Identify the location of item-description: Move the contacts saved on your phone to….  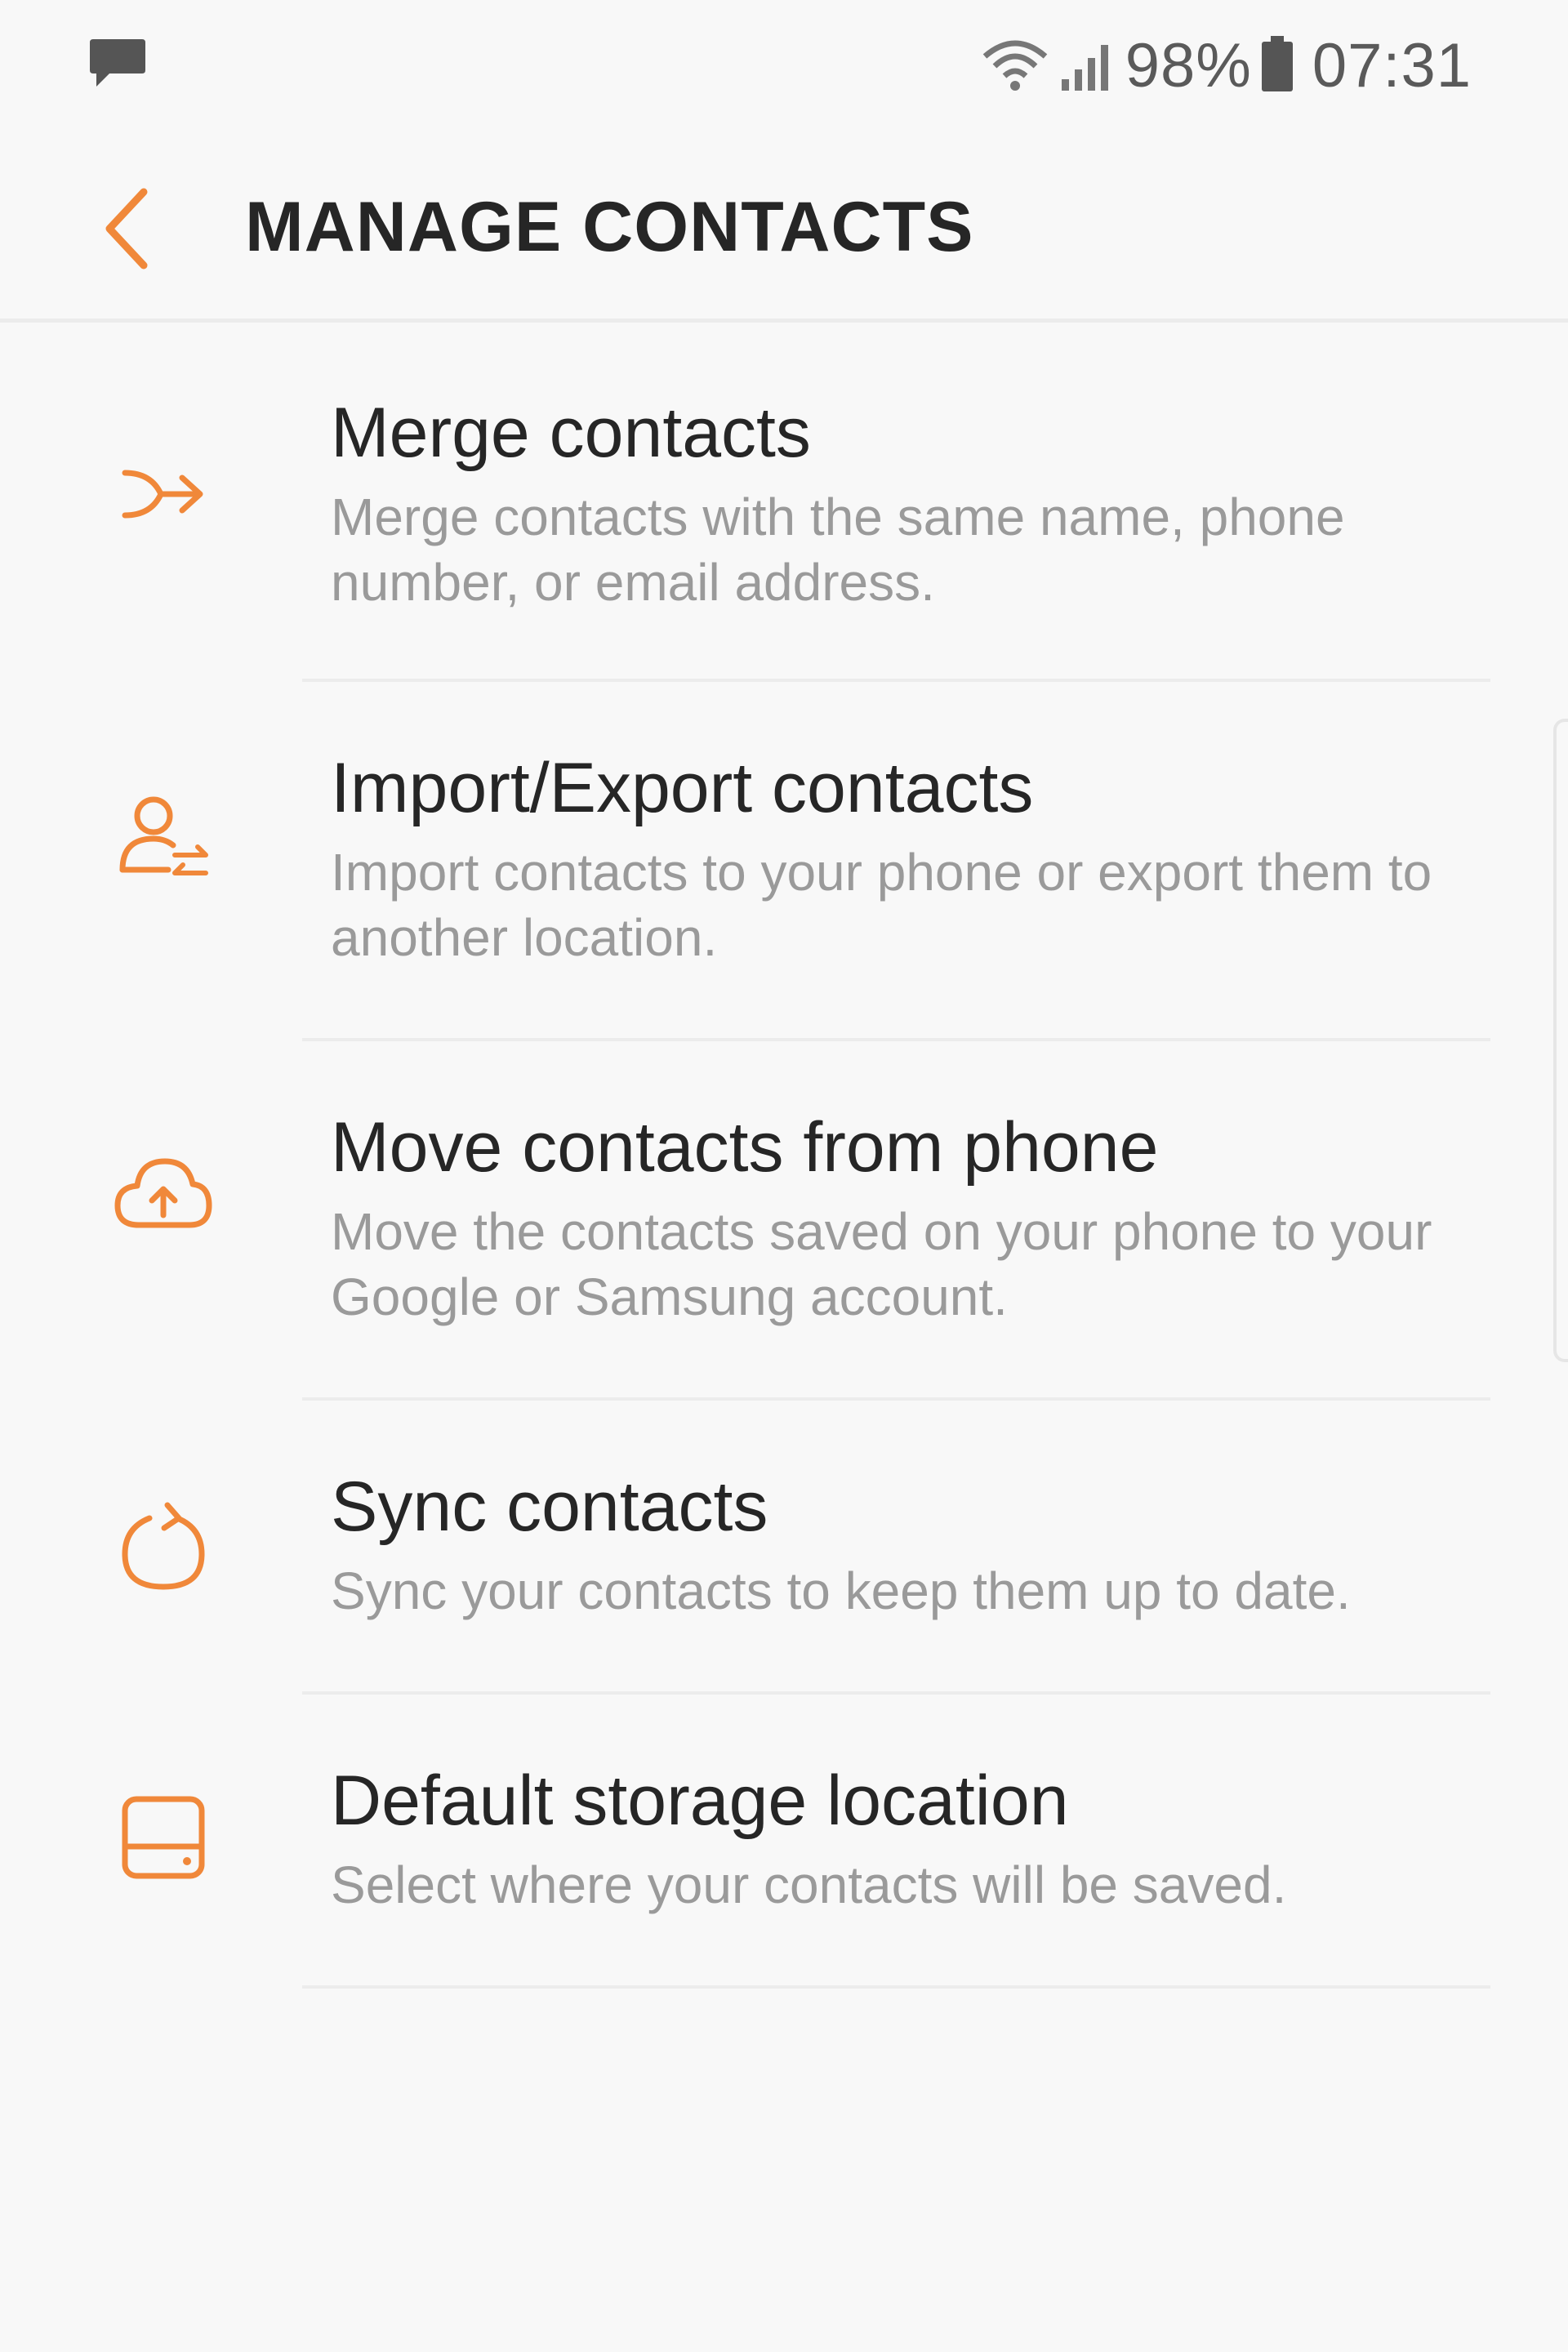
(881, 1264).